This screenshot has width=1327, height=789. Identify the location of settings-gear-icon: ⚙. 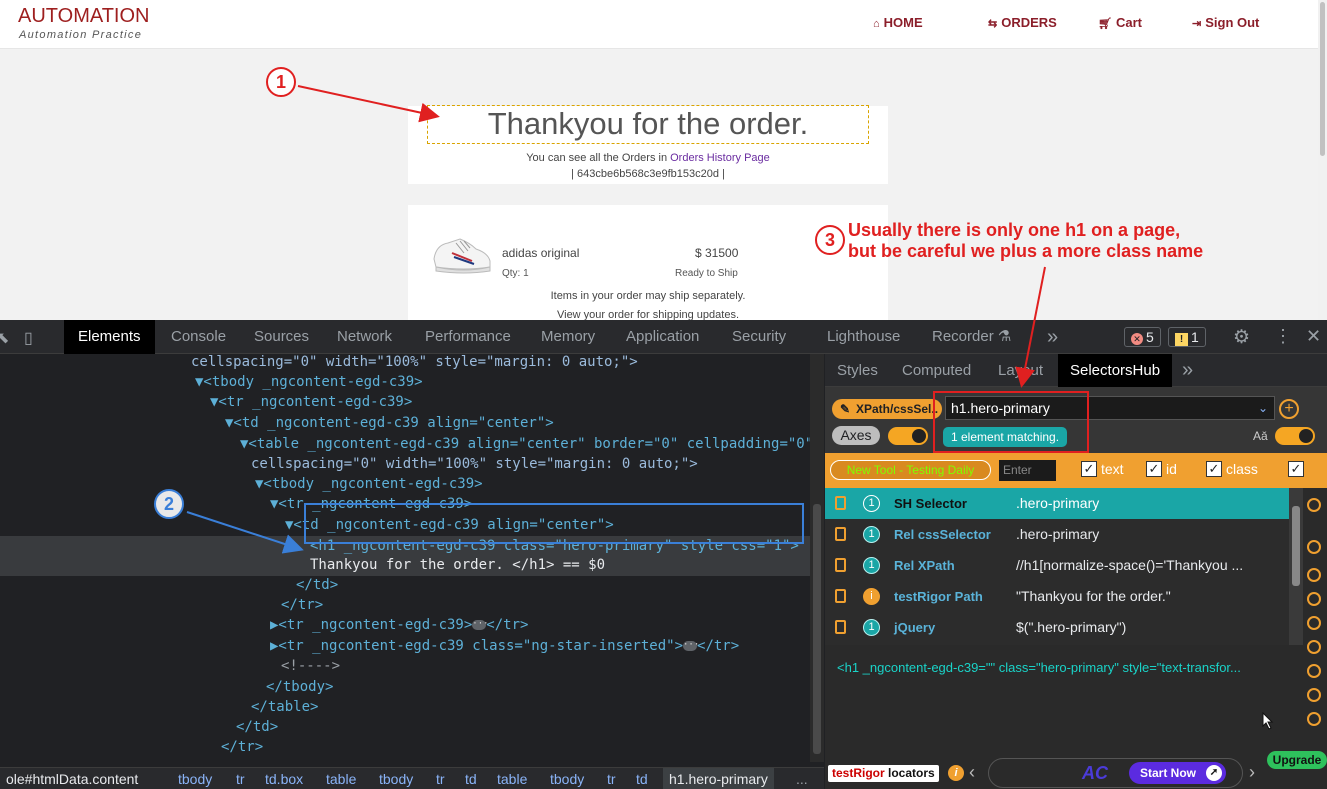
(1241, 337).